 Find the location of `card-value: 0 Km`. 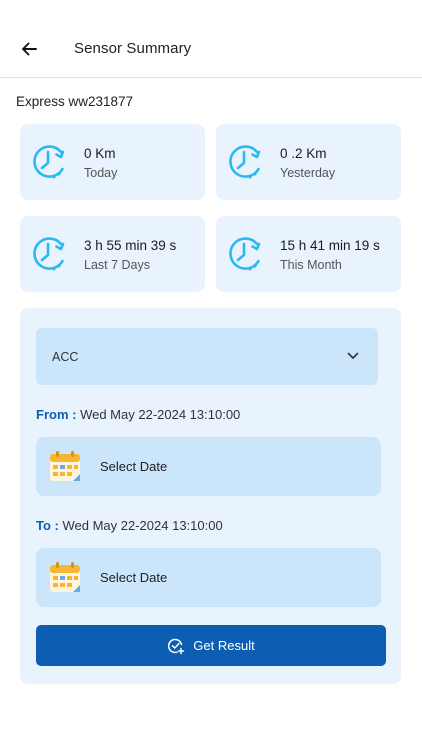

card-value: 0 Km is located at coordinates (100, 153).